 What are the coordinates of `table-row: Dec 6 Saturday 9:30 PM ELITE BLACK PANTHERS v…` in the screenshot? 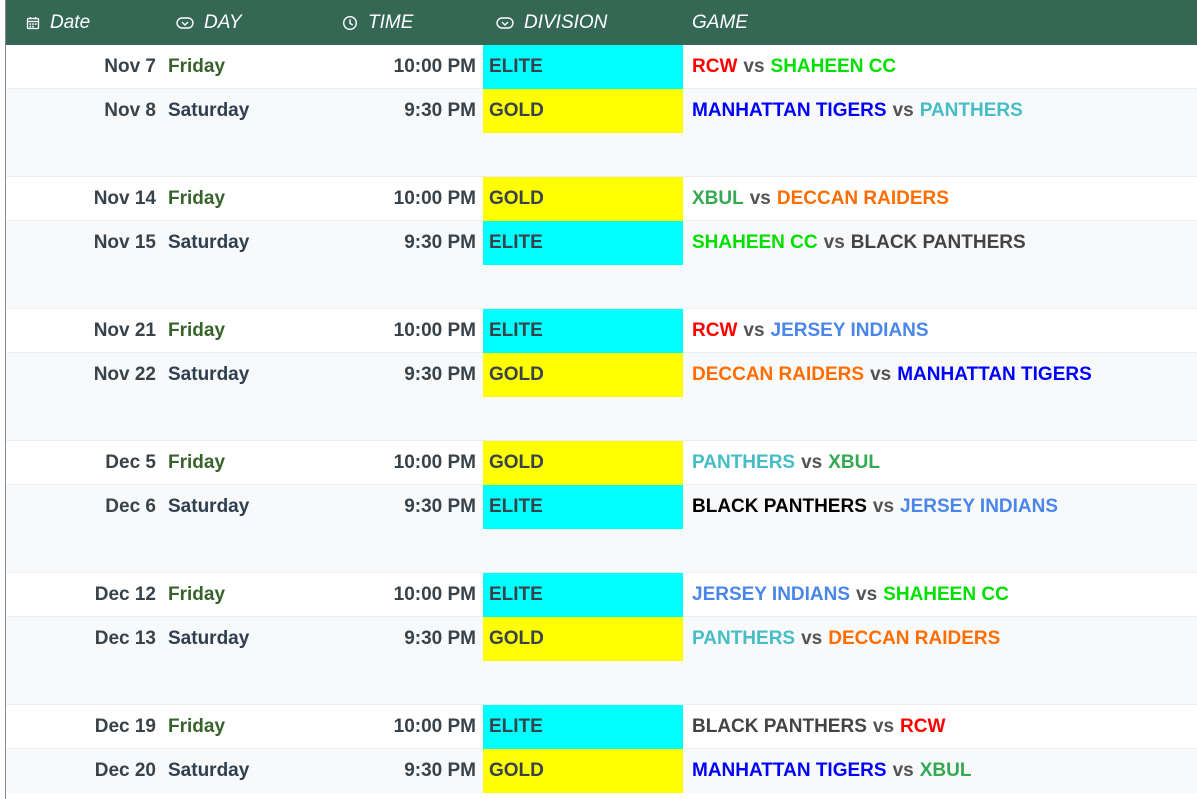 It's located at (601, 507).